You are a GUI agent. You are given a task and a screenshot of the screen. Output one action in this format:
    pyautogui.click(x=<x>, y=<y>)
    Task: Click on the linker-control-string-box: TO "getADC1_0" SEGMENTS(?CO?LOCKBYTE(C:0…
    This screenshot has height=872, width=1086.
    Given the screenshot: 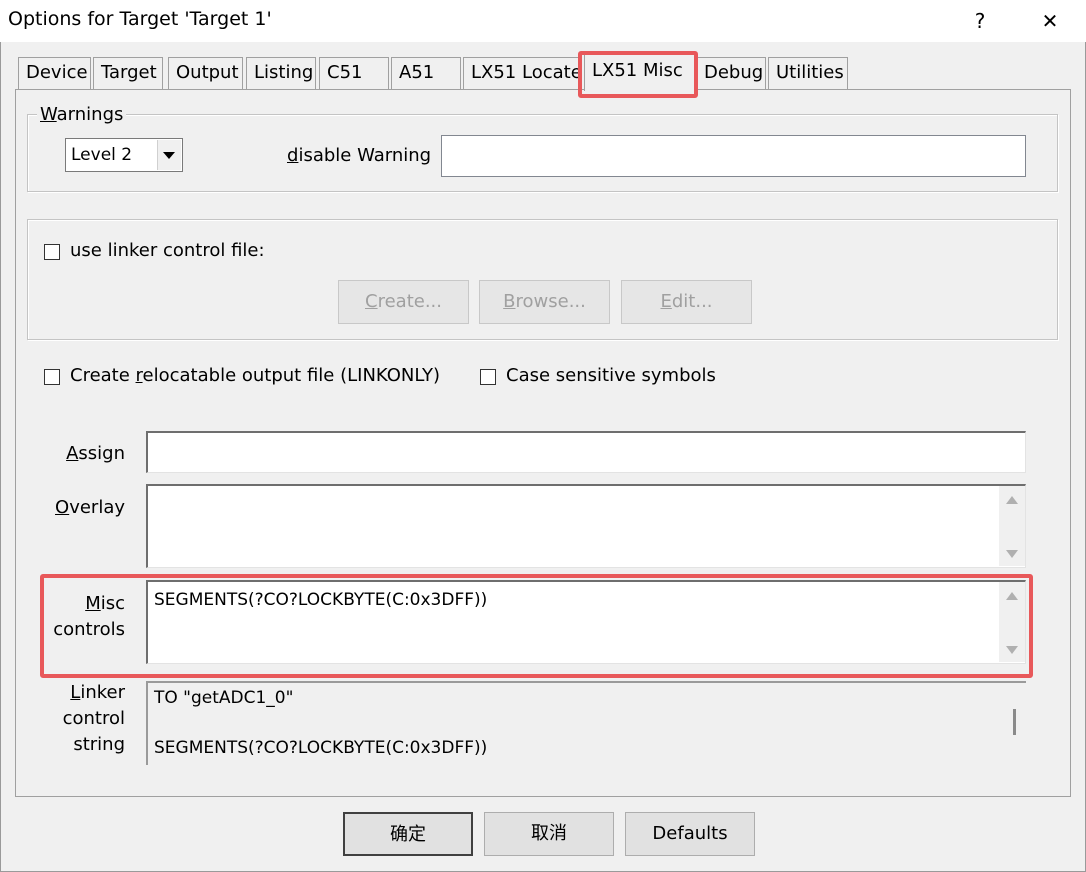 What is the action you would take?
    pyautogui.click(x=586, y=723)
    